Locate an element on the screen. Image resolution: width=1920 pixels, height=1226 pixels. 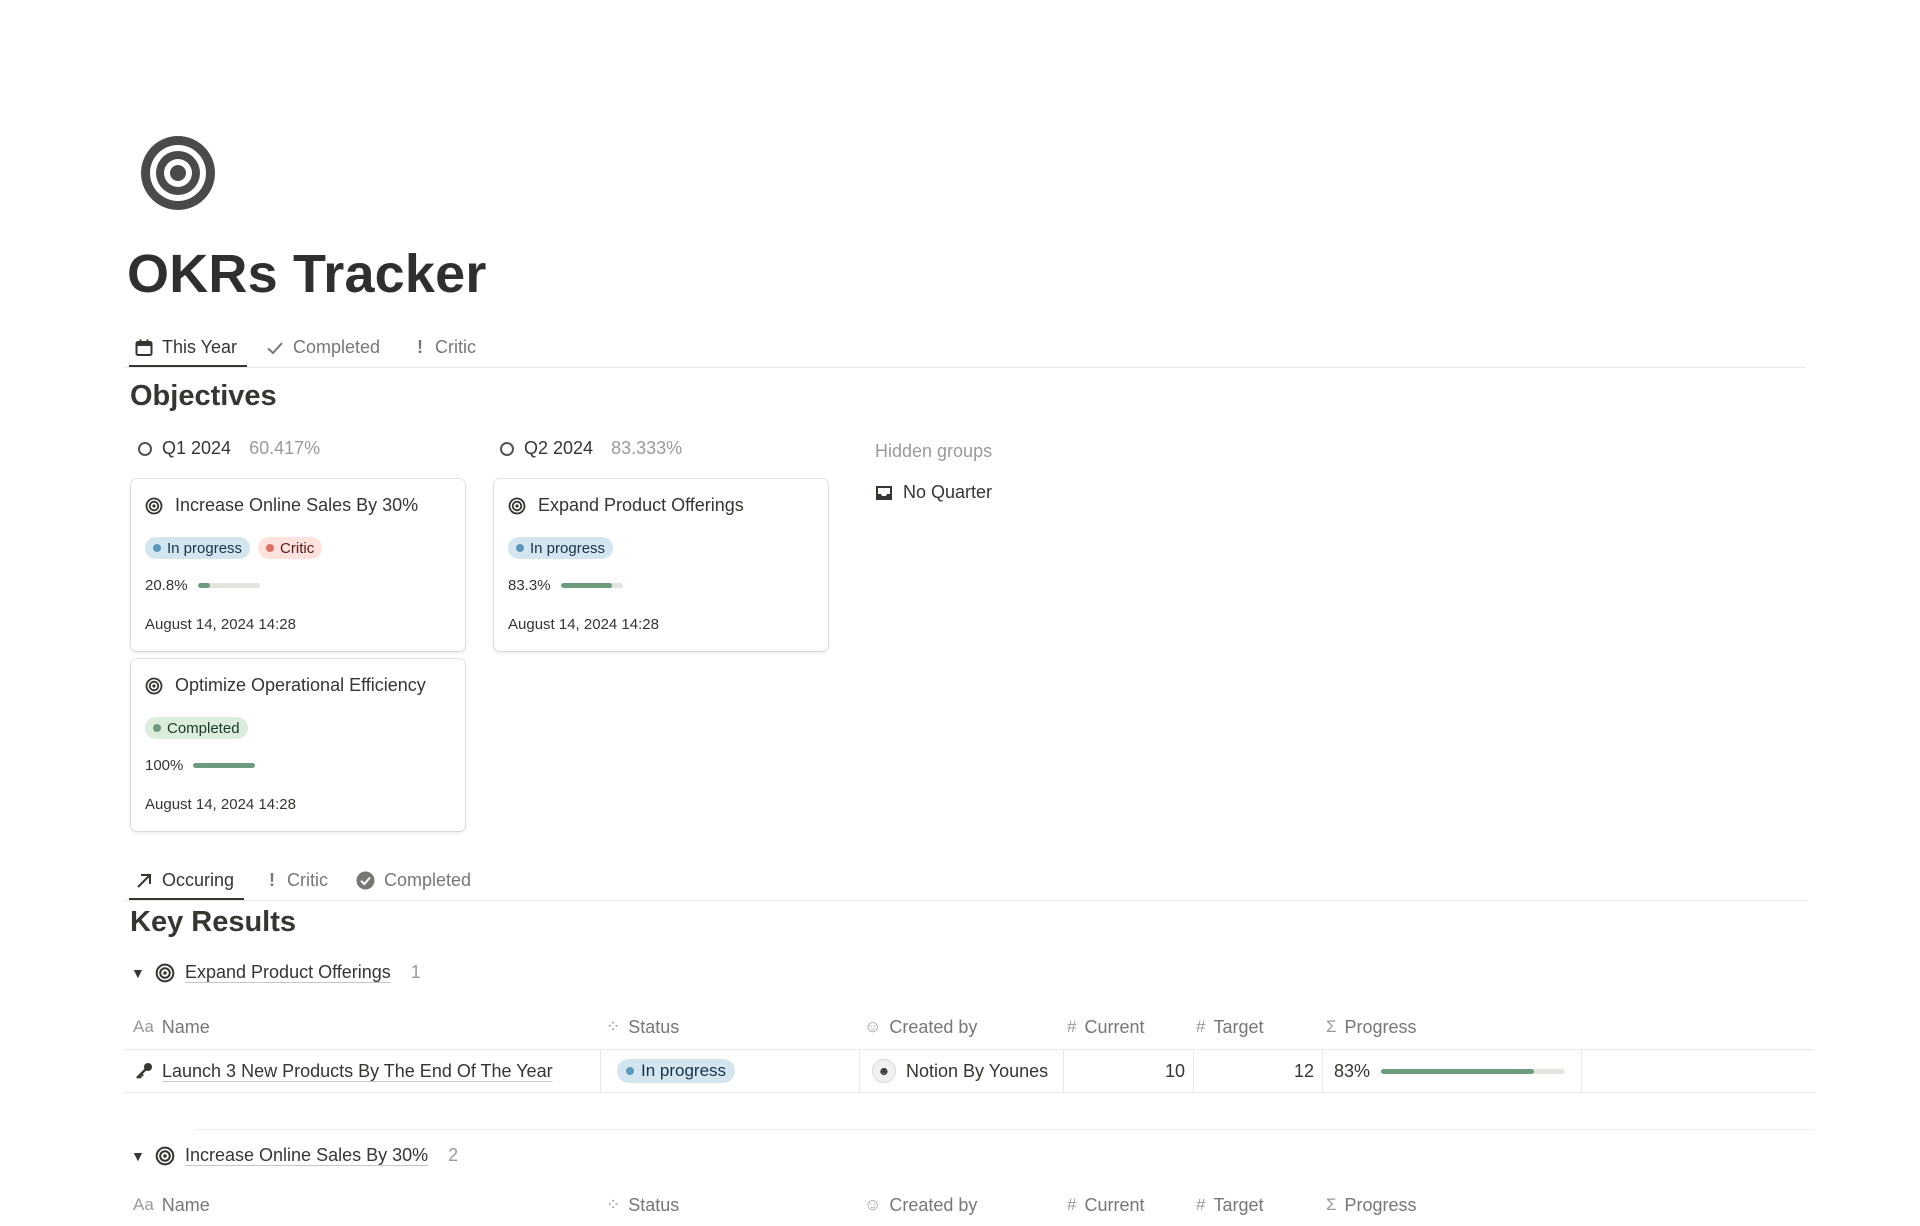
cell-target: 12 is located at coordinates (1258, 1071).